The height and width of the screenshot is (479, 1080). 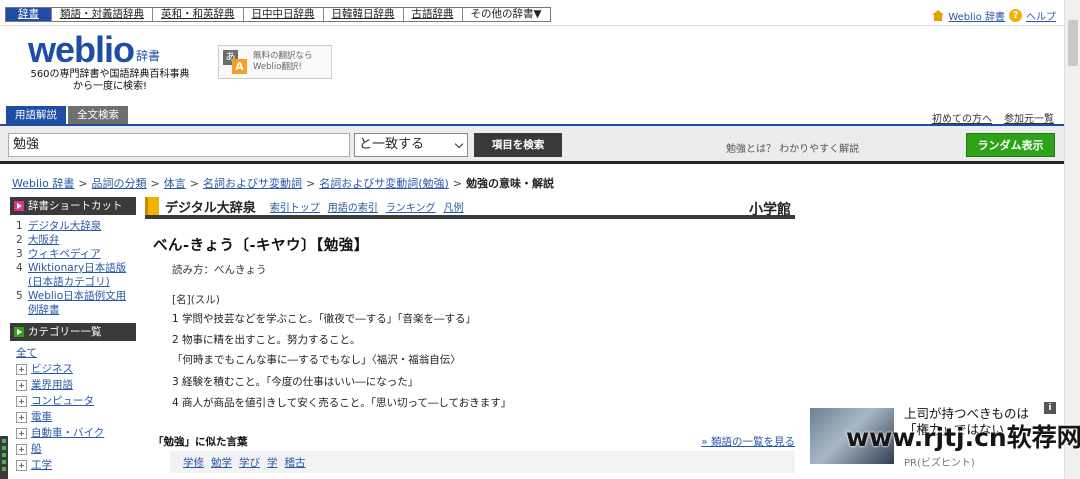 I want to click on match-mode-value: と一致する, so click(x=392, y=144).